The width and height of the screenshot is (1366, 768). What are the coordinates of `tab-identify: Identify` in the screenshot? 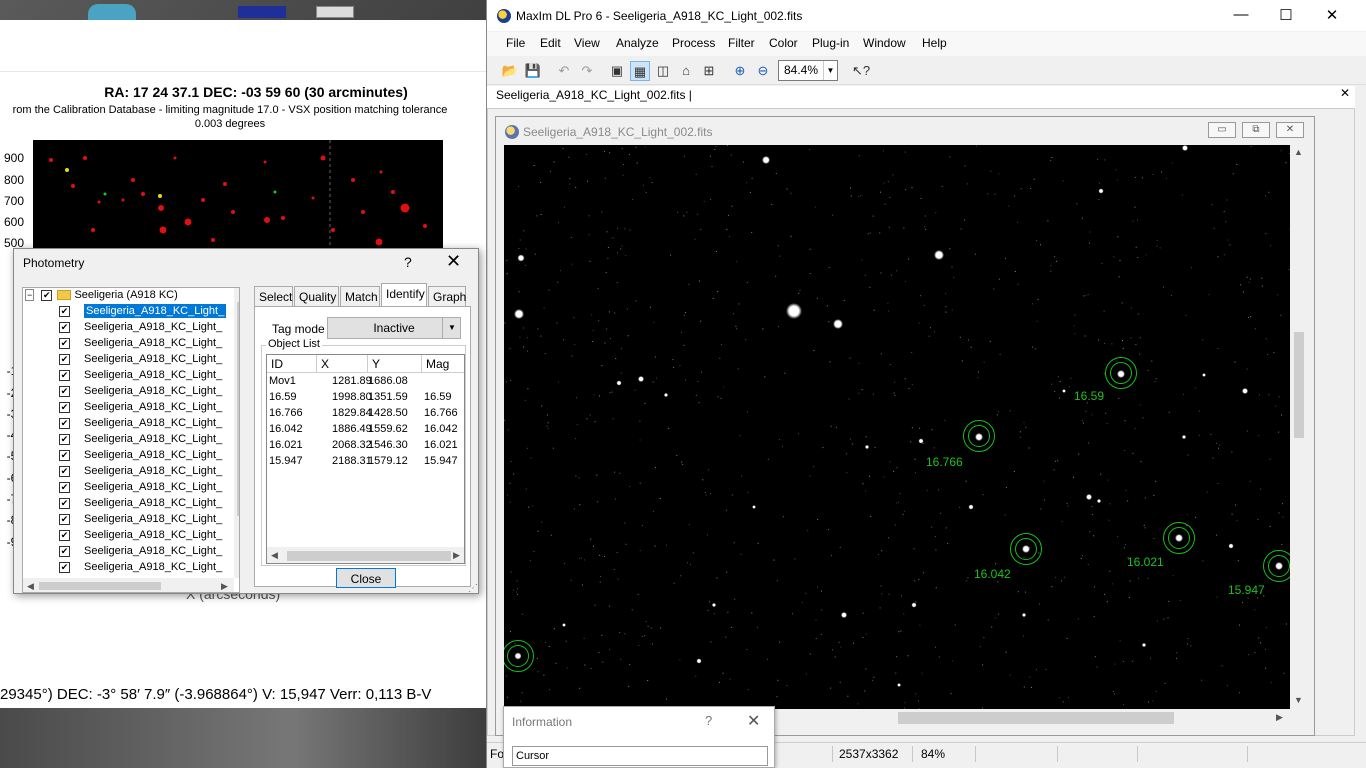 It's located at (404, 294).